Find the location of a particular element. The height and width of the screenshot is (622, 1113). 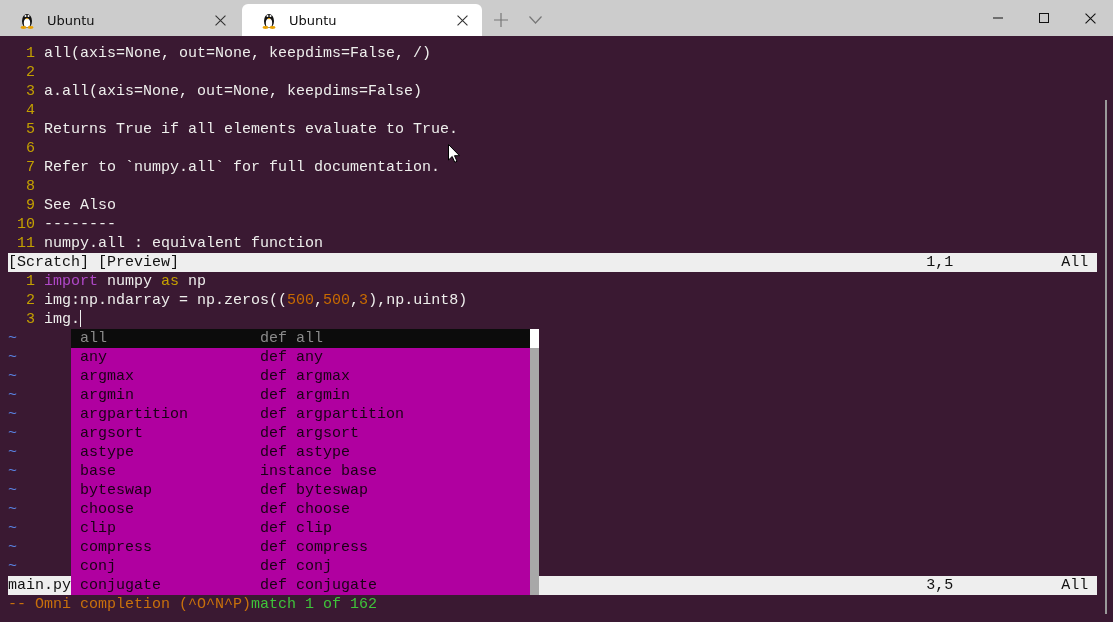

code-line: img. is located at coordinates (62, 319).